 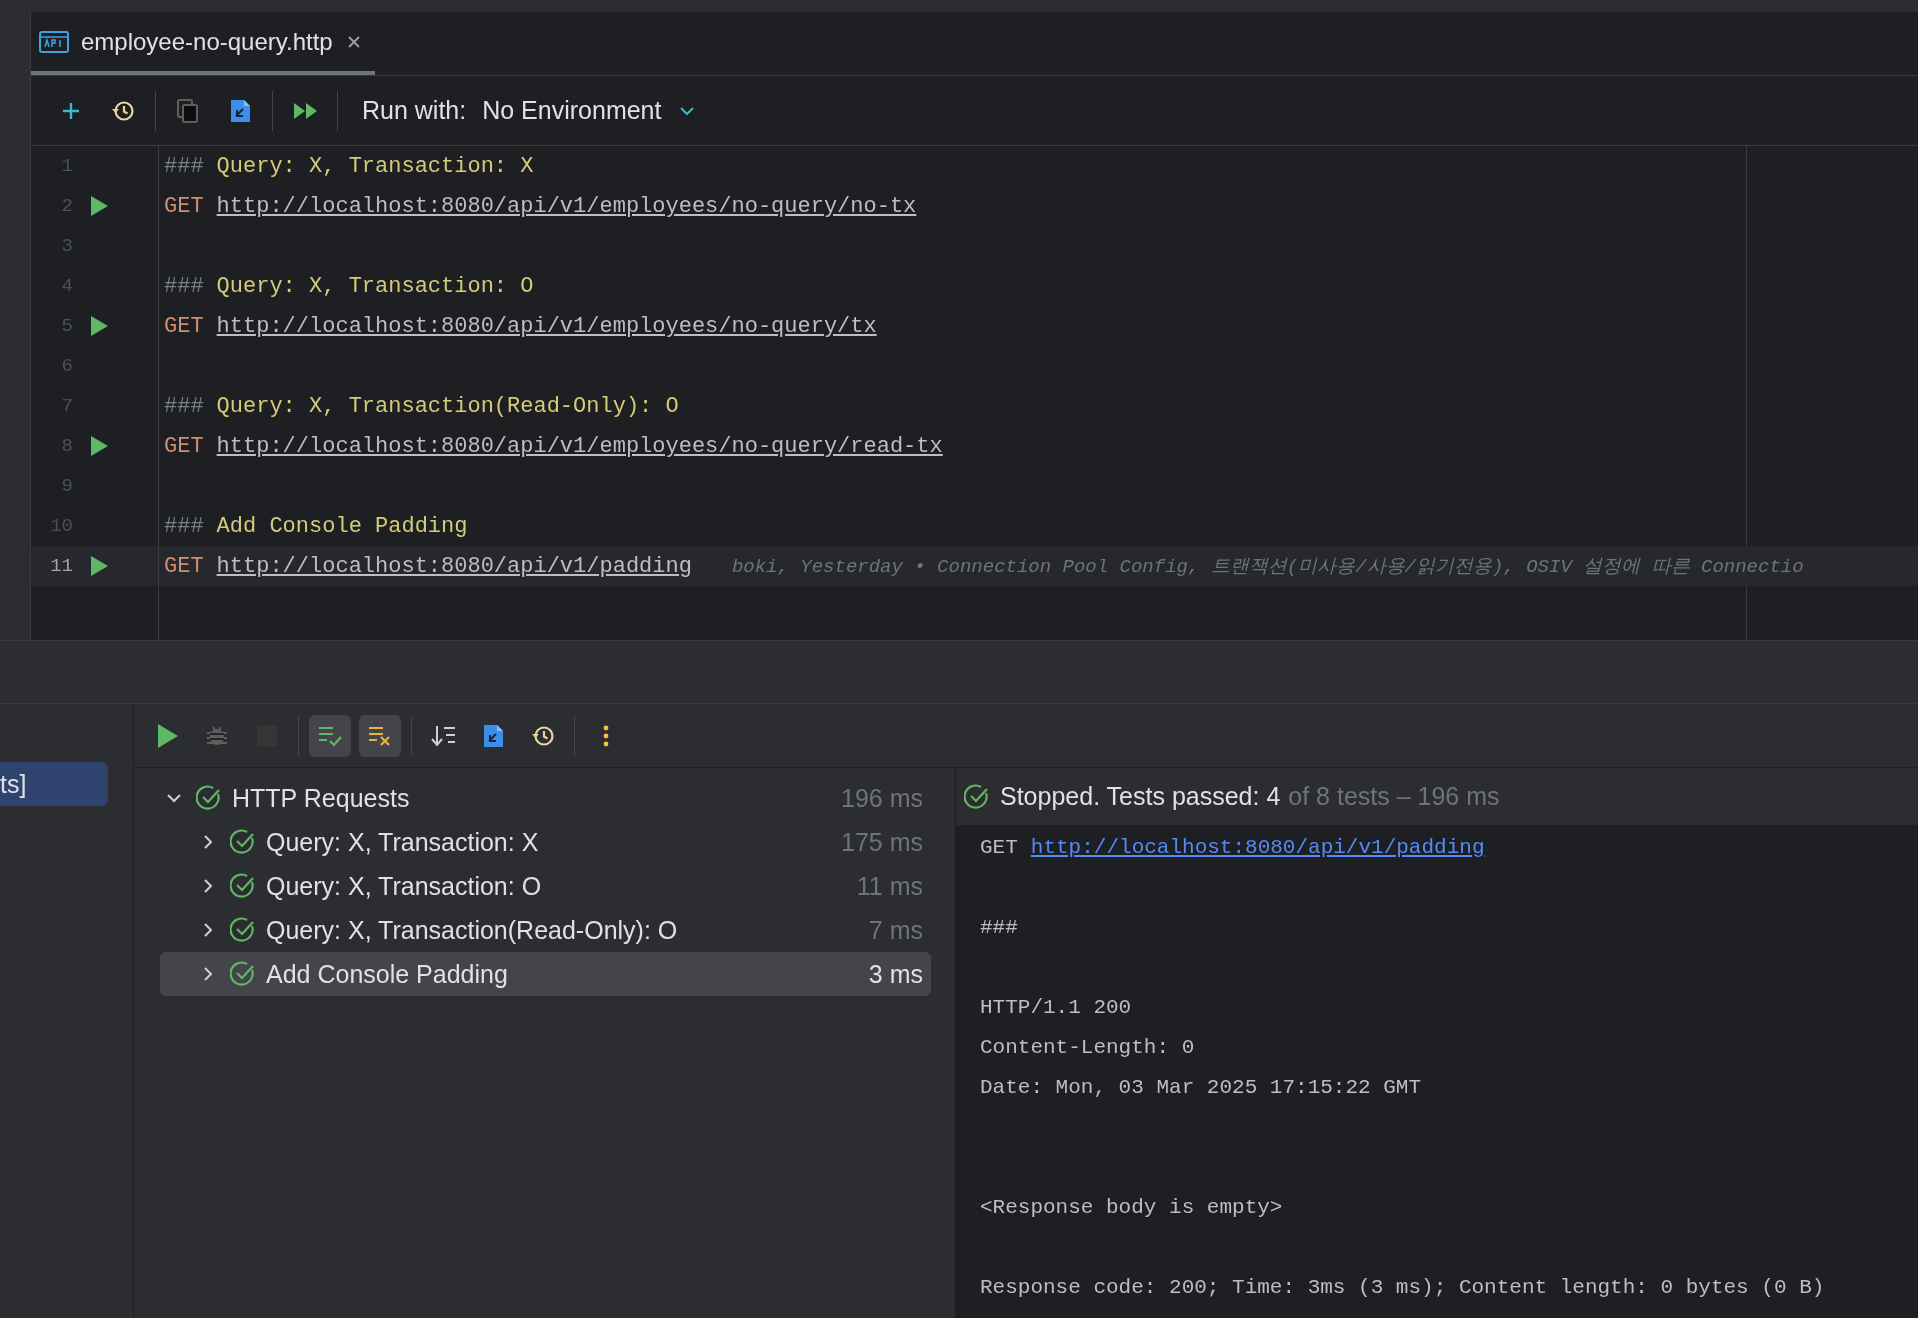 What do you see at coordinates (606, 735) in the screenshot?
I see `more-icon` at bounding box center [606, 735].